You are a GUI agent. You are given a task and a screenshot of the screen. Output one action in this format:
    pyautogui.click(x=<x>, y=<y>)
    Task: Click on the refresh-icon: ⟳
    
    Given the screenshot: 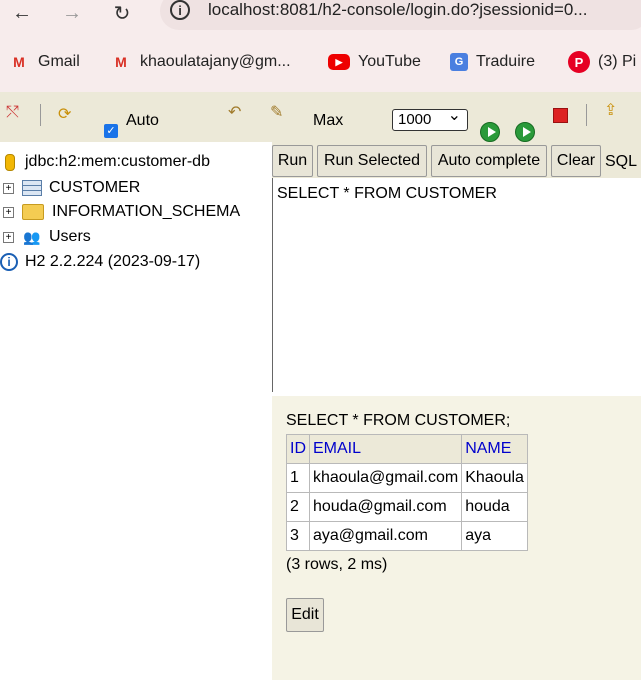 What is the action you would take?
    pyautogui.click(x=64, y=114)
    